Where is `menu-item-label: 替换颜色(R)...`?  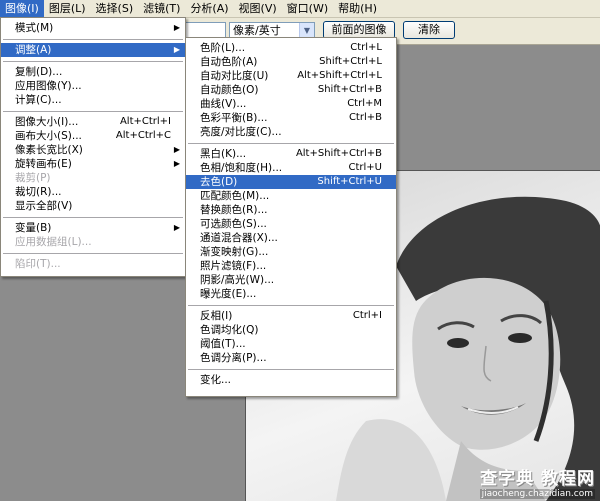 menu-item-label: 替换颜色(R)... is located at coordinates (234, 210).